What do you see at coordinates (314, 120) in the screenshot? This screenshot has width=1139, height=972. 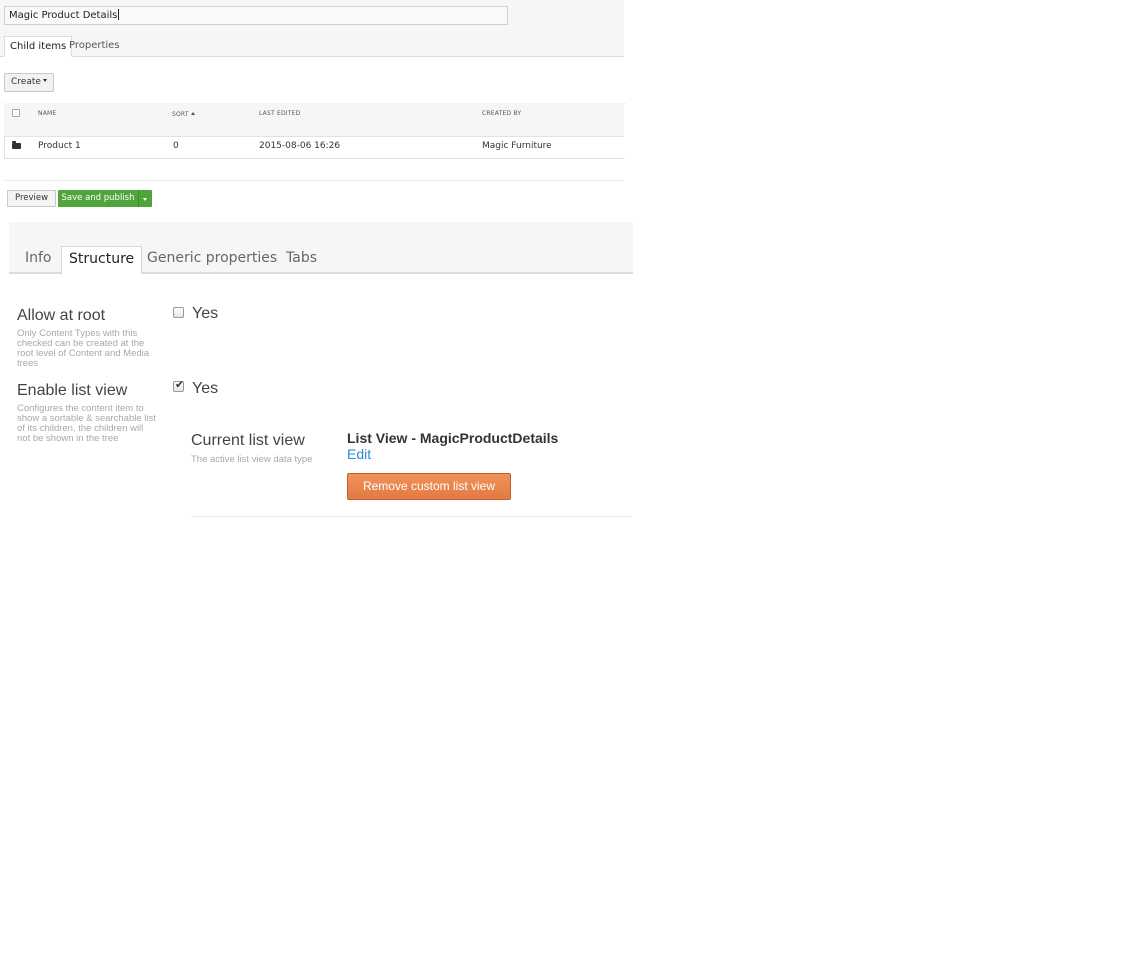 I see `table-header` at bounding box center [314, 120].